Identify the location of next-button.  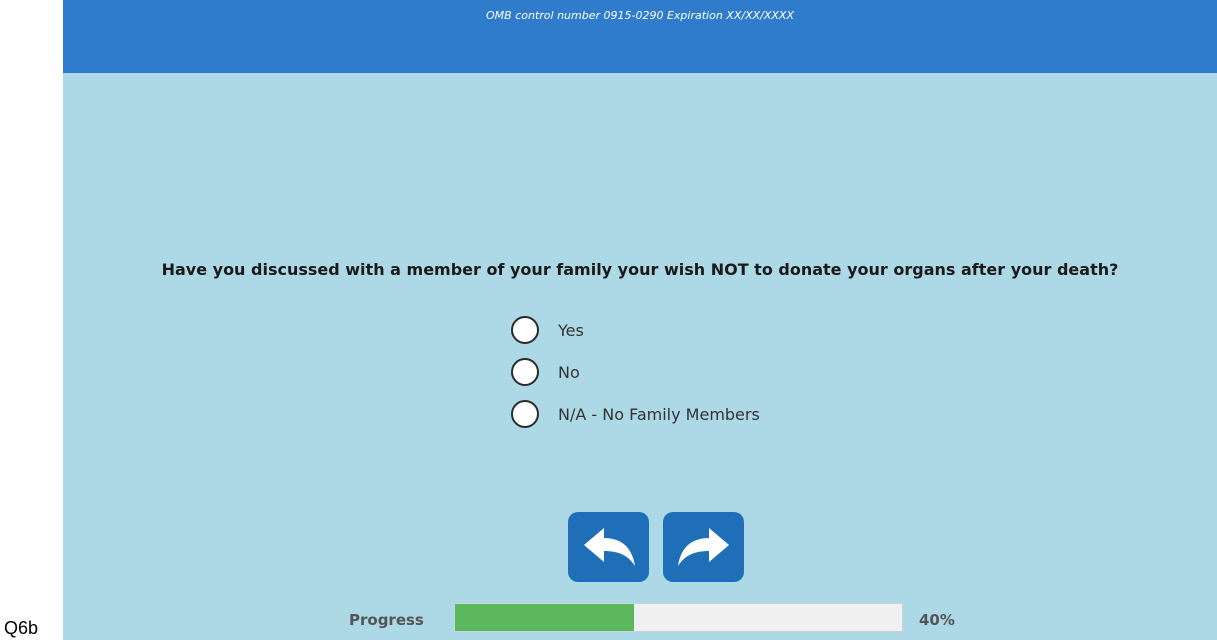
(703, 547).